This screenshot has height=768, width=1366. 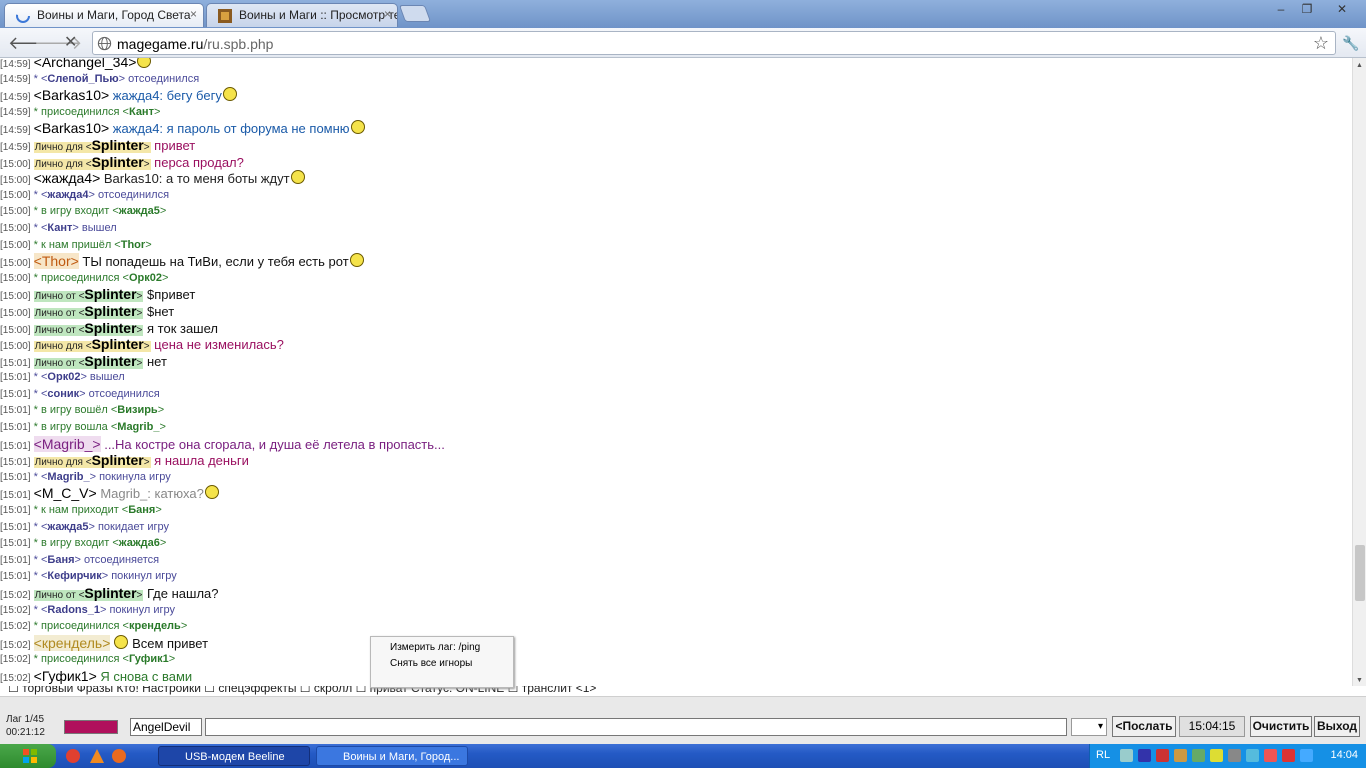 What do you see at coordinates (166, 727) in the screenshot?
I see `nick-field: AngelDevil` at bounding box center [166, 727].